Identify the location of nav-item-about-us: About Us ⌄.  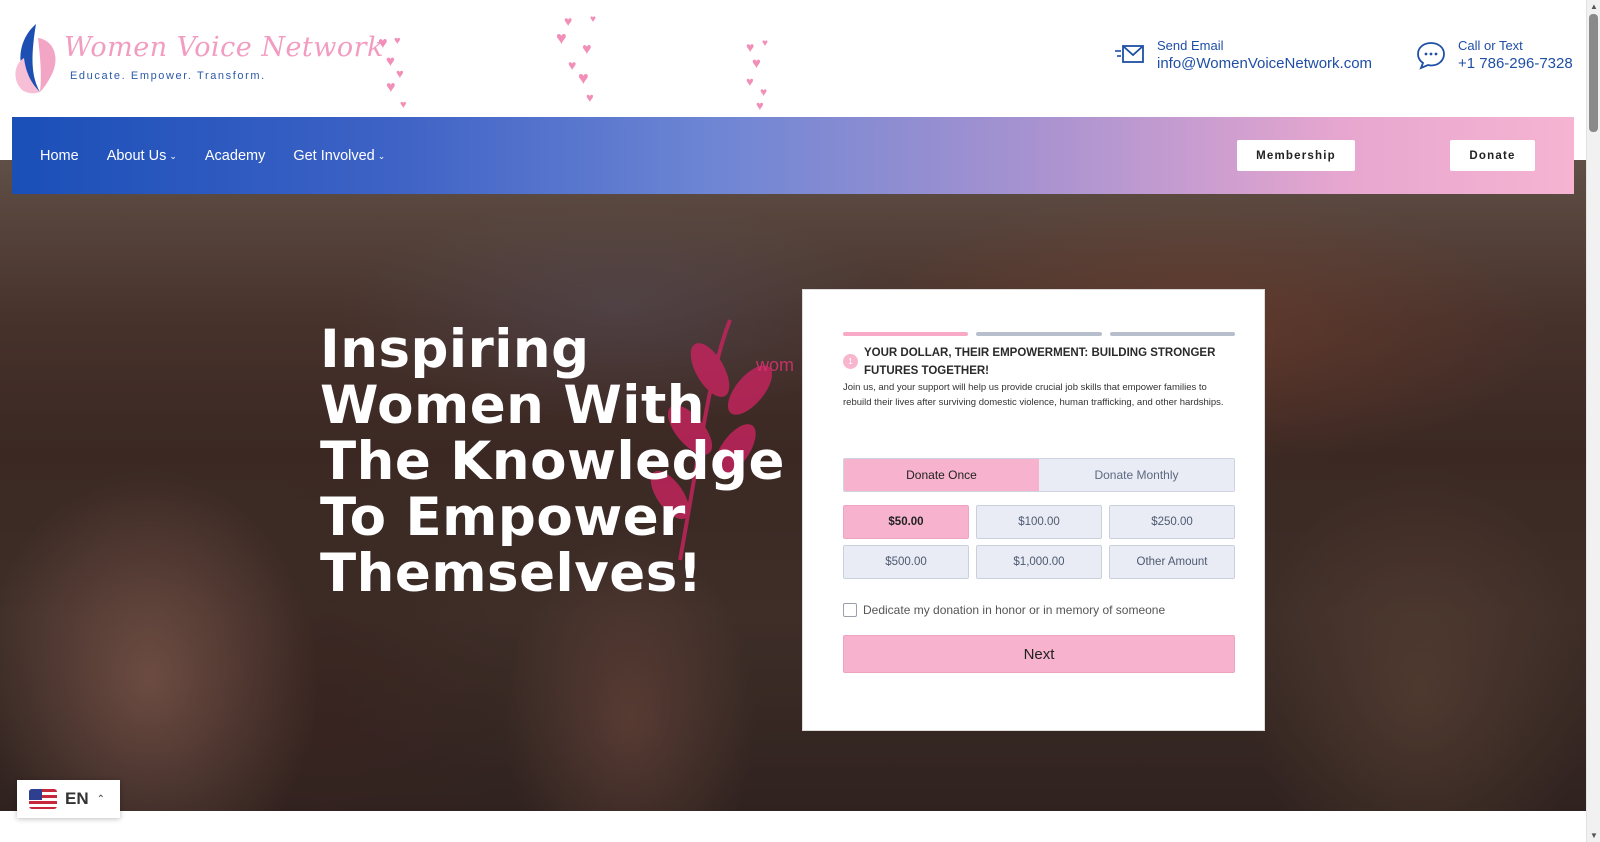
(142, 156).